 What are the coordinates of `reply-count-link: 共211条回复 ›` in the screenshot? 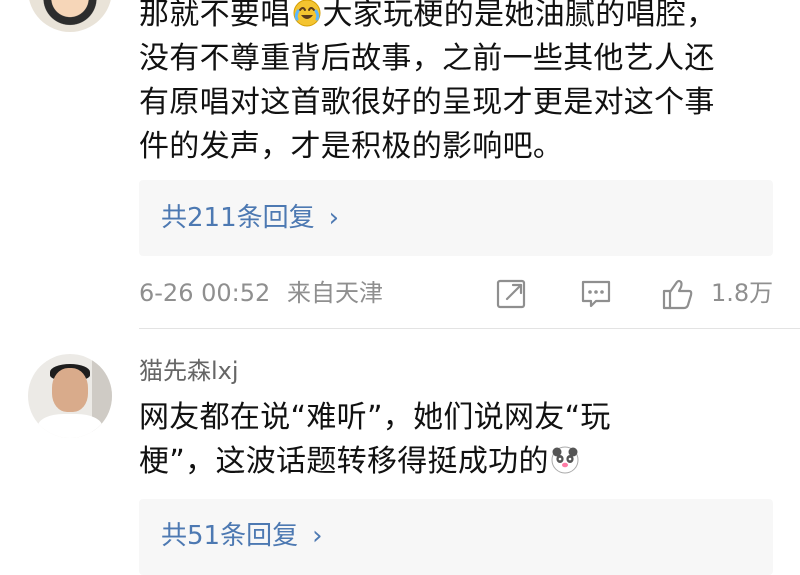 It's located at (250, 218).